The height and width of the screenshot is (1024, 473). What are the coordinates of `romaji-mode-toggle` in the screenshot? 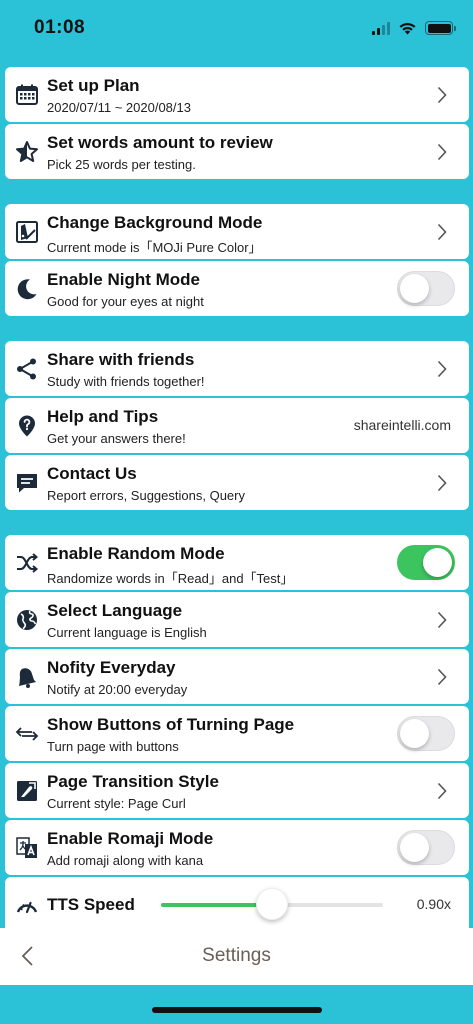 It's located at (426, 847).